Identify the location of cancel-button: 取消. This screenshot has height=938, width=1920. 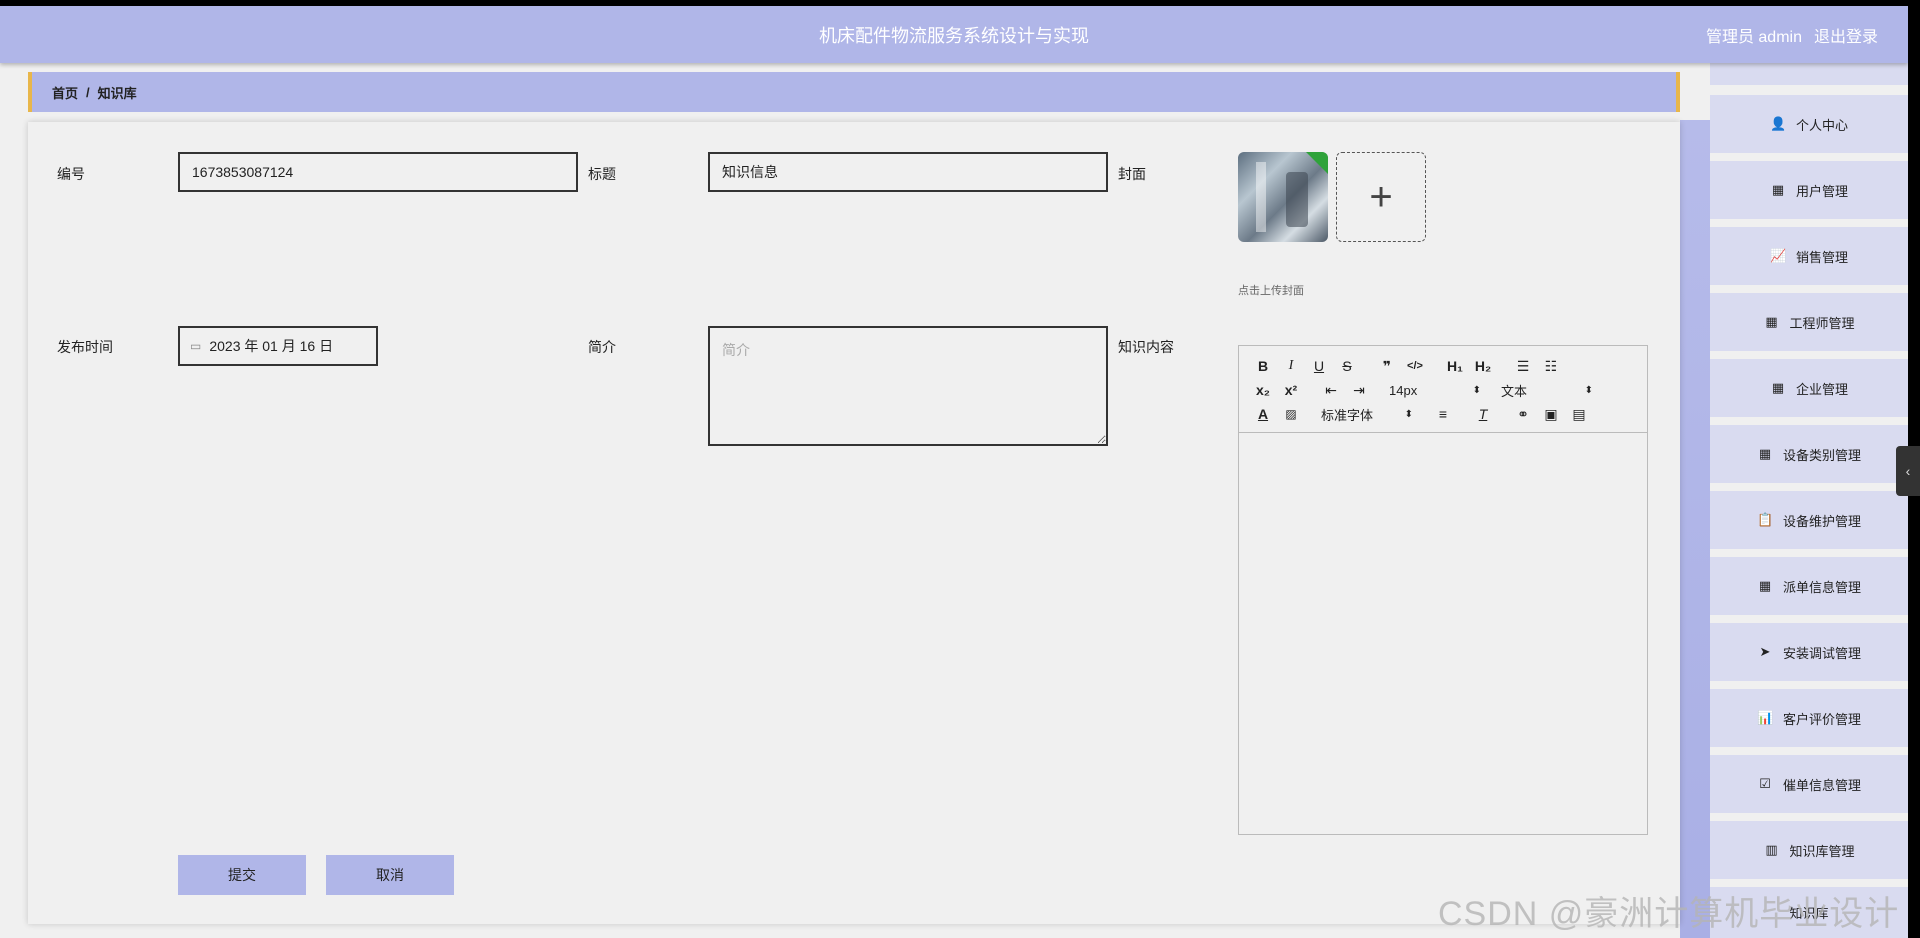
(390, 875).